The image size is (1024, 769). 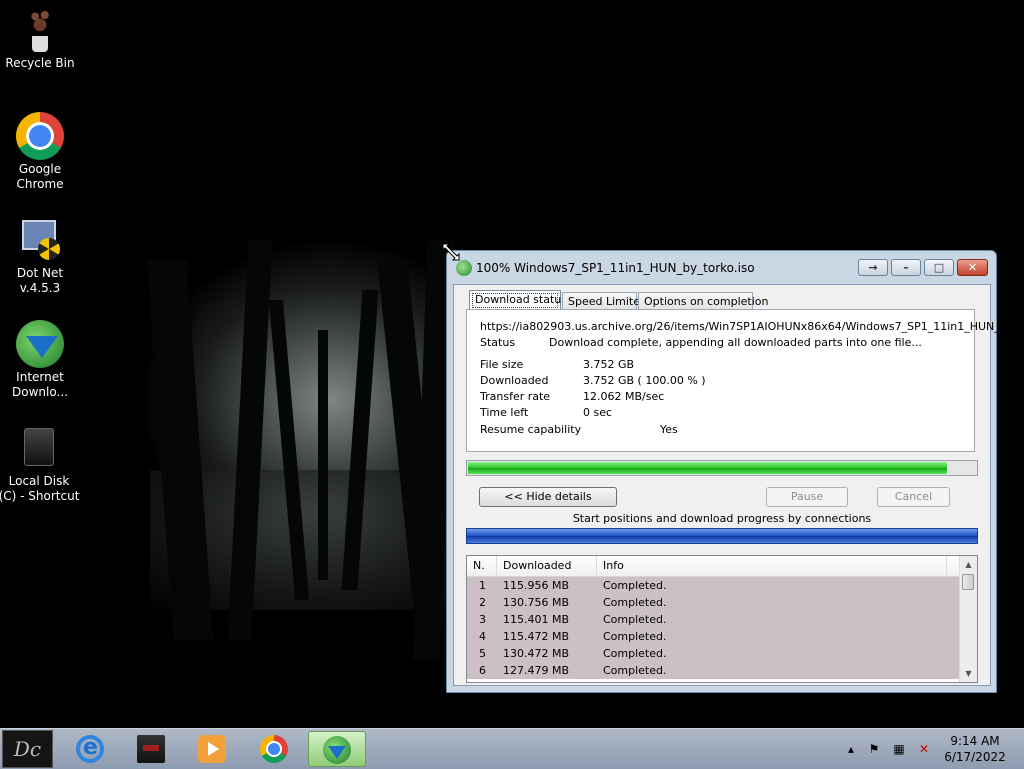 I want to click on minimize-button: –, so click(x=906, y=267).